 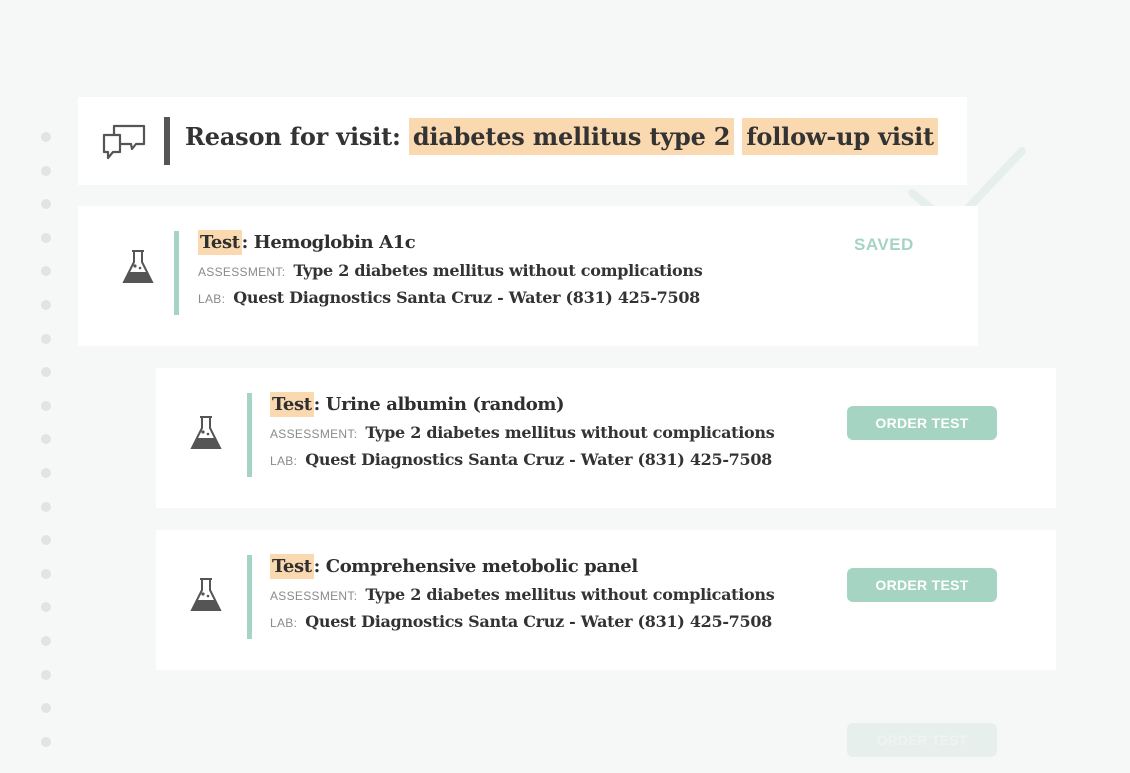 What do you see at coordinates (396, 136) in the screenshot?
I see `reason-colon: :` at bounding box center [396, 136].